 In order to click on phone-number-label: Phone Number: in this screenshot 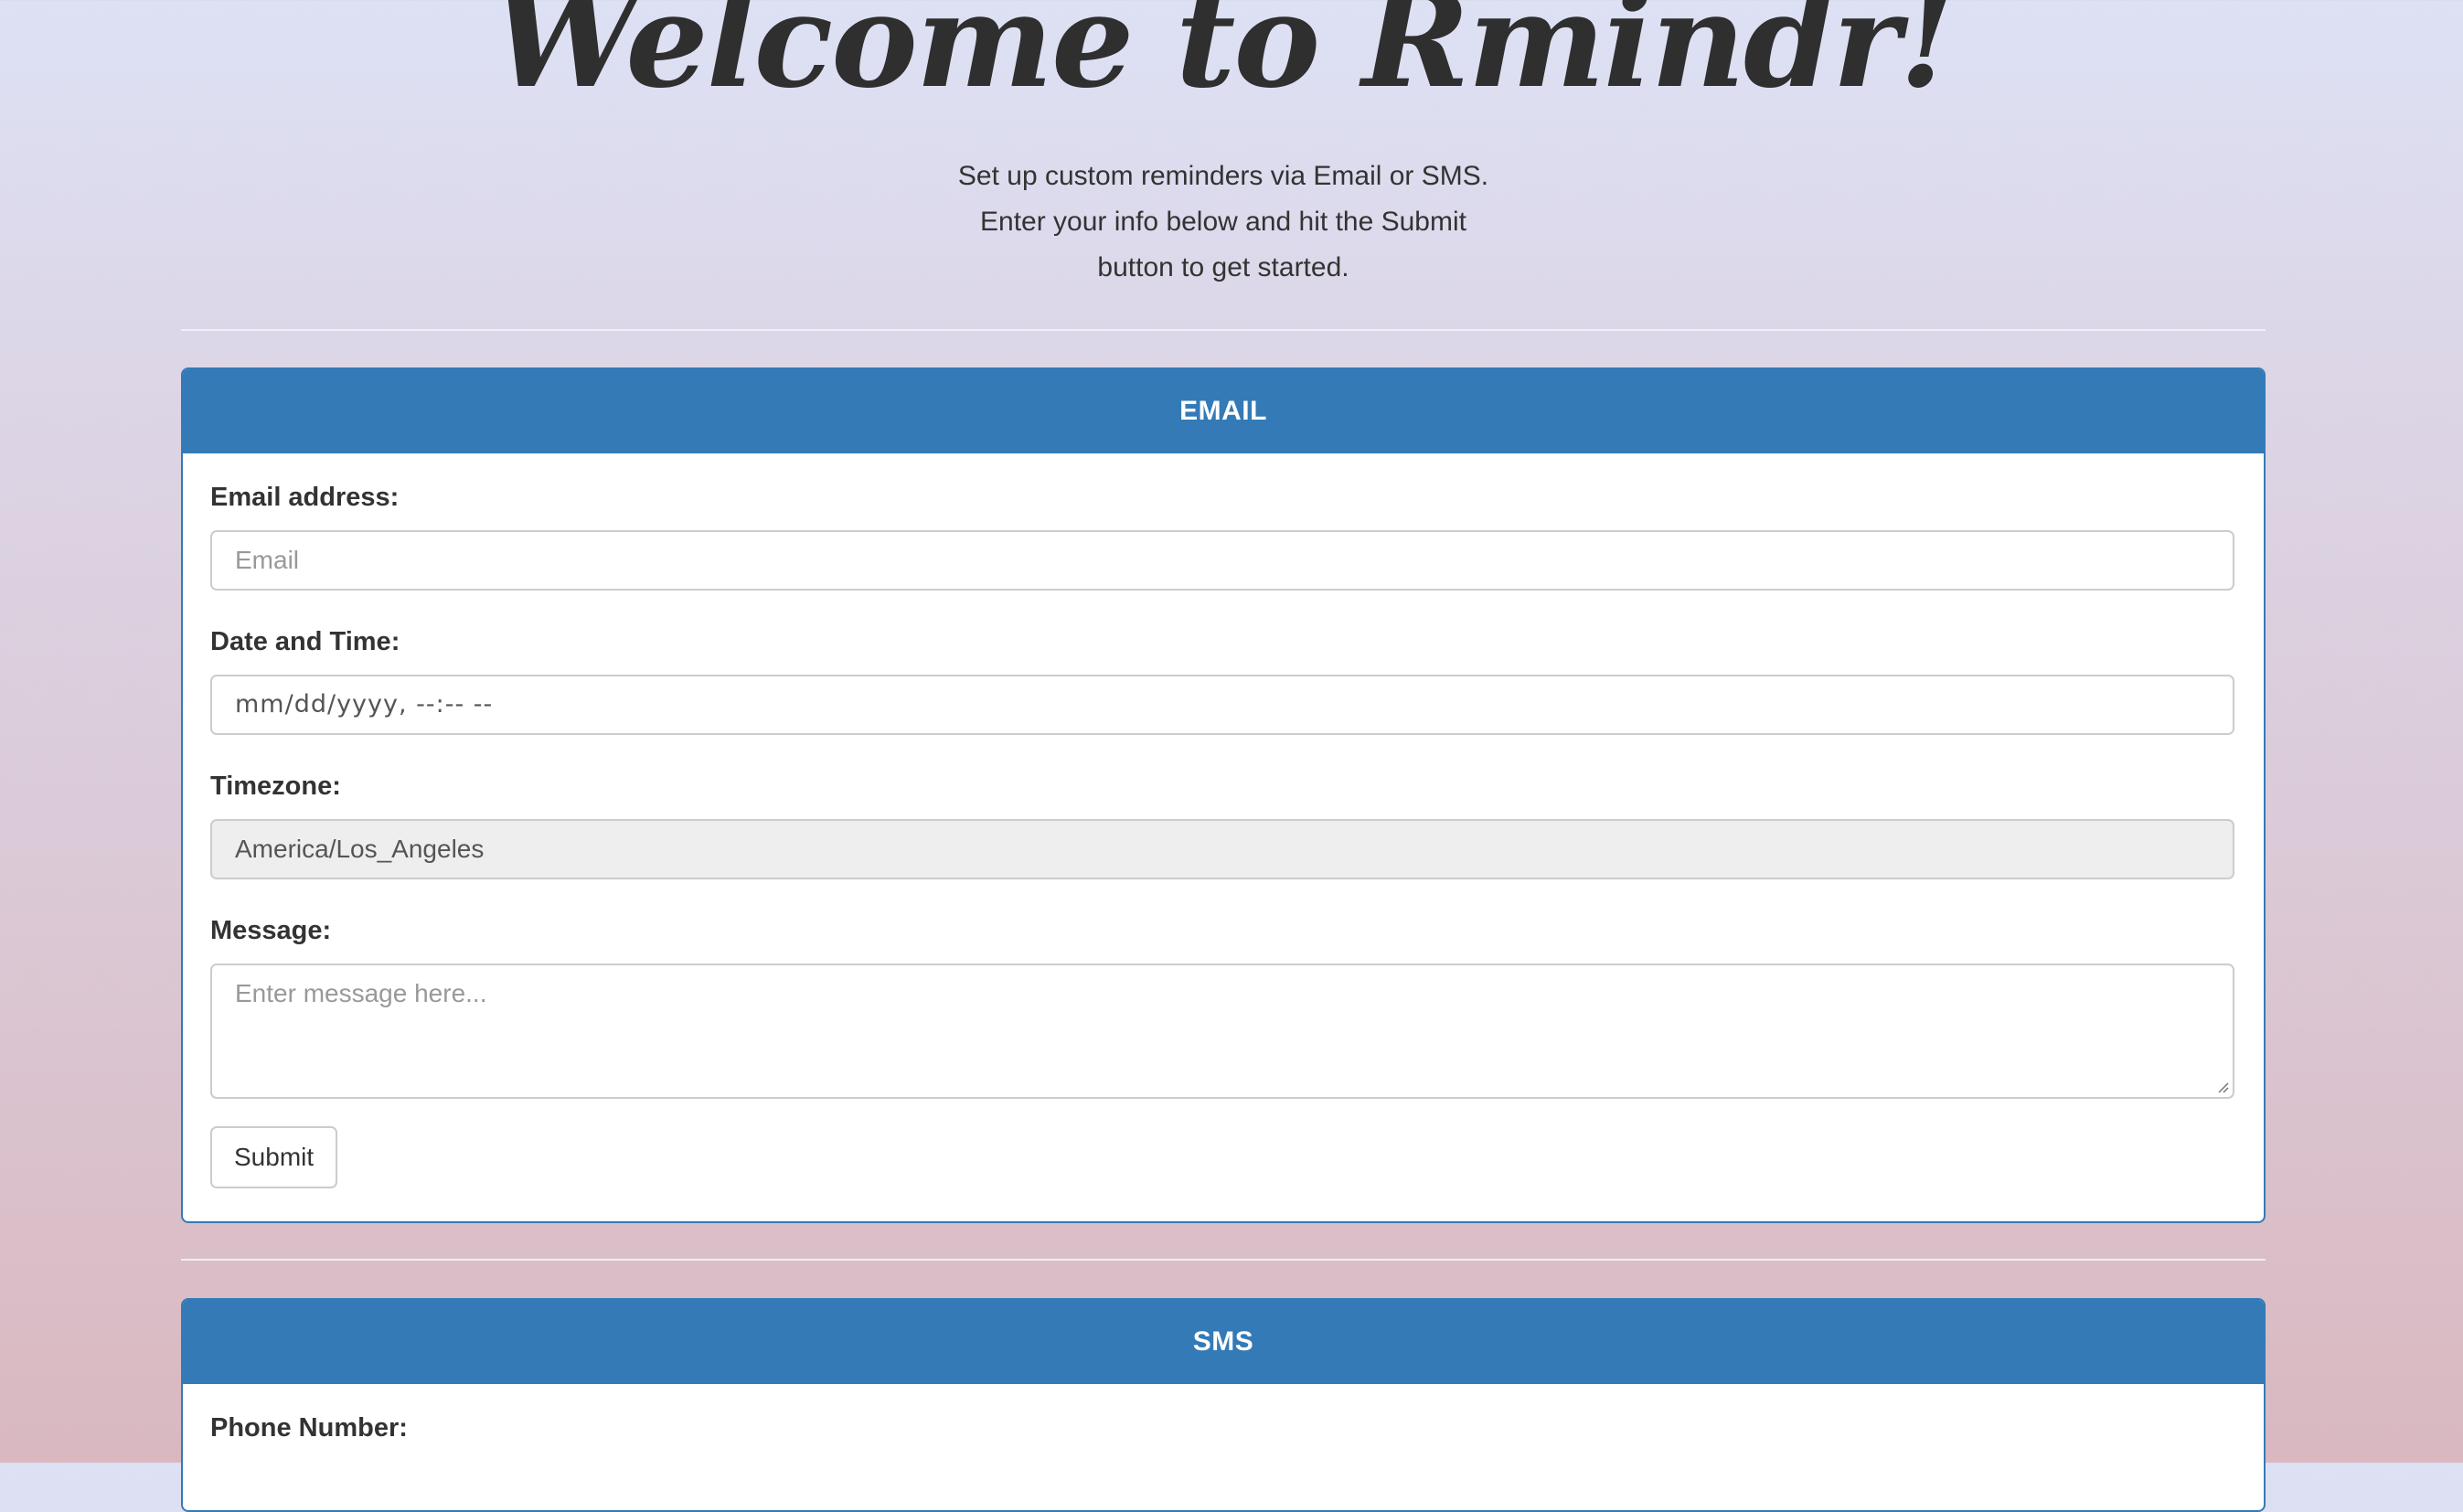, I will do `click(309, 1428)`.